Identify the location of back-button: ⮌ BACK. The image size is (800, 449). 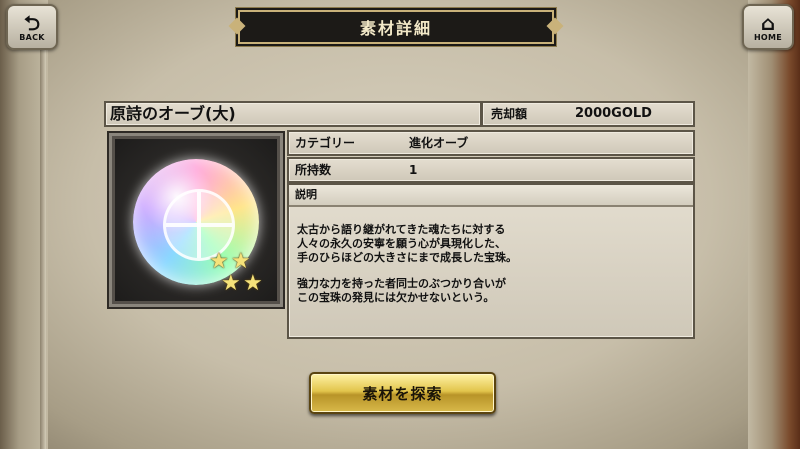
(32, 27).